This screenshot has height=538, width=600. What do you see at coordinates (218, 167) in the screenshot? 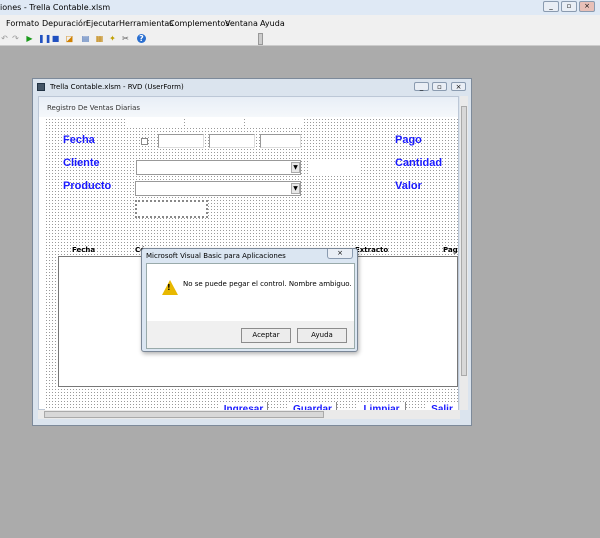
I see `cliente-combo: ▼` at bounding box center [218, 167].